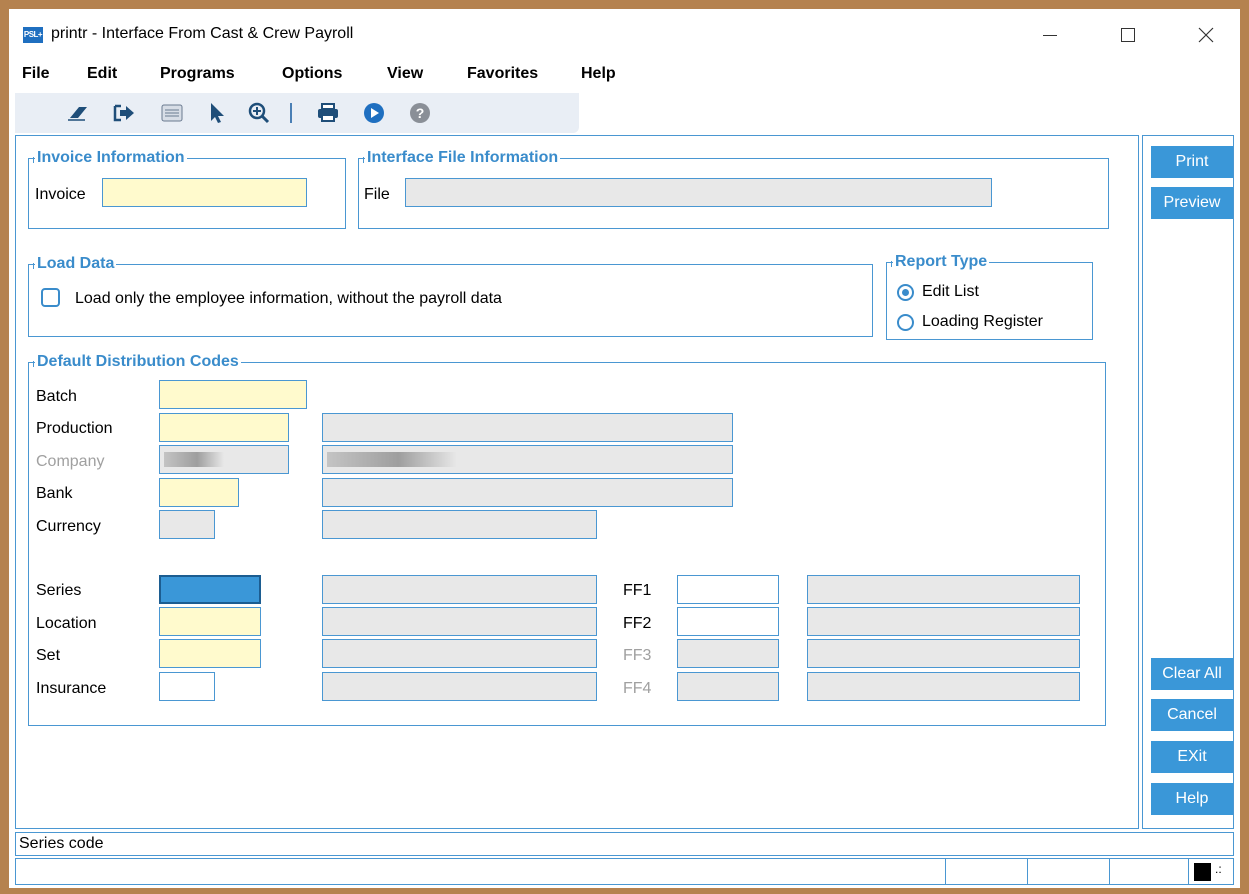 This screenshot has width=1249, height=894. What do you see at coordinates (624, 871) in the screenshot?
I see `status-panels-bar: .:` at bounding box center [624, 871].